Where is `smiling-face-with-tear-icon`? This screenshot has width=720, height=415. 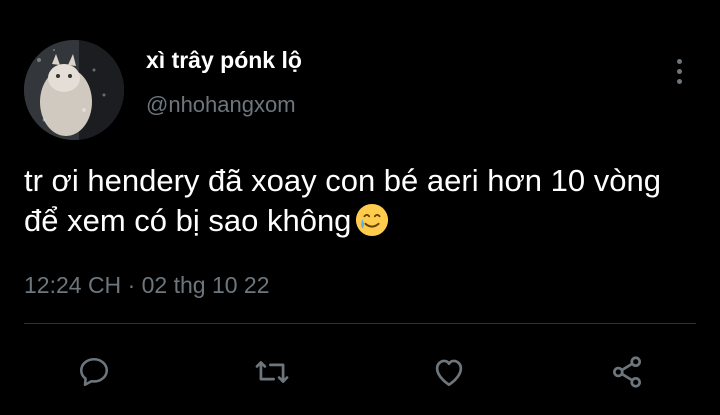
smiling-face-with-tear-icon is located at coordinates (372, 225).